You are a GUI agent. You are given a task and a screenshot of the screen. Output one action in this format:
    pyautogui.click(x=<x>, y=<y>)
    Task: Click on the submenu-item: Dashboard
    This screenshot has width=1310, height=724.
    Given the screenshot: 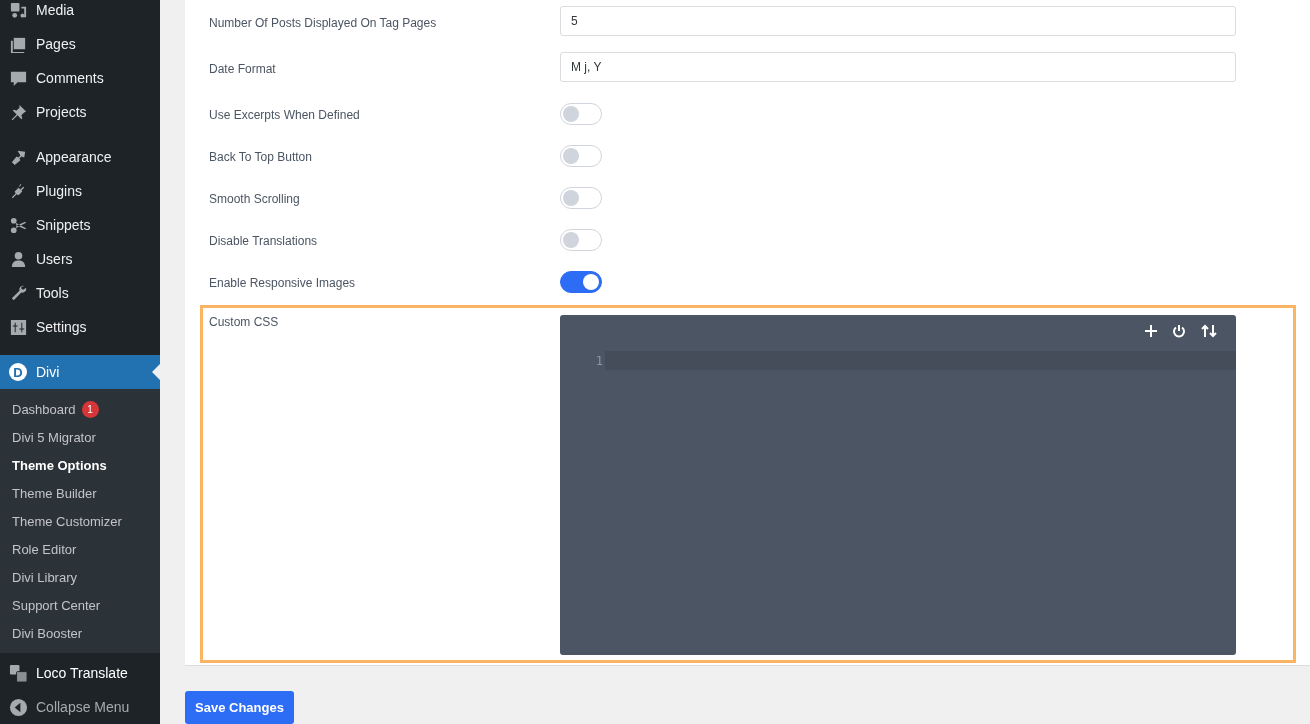 What is the action you would take?
    pyautogui.click(x=44, y=409)
    